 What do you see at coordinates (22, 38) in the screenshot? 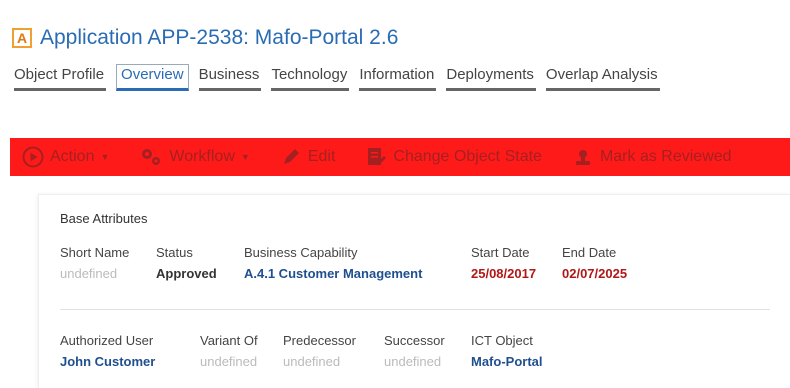
I see `application-type-icon: A` at bounding box center [22, 38].